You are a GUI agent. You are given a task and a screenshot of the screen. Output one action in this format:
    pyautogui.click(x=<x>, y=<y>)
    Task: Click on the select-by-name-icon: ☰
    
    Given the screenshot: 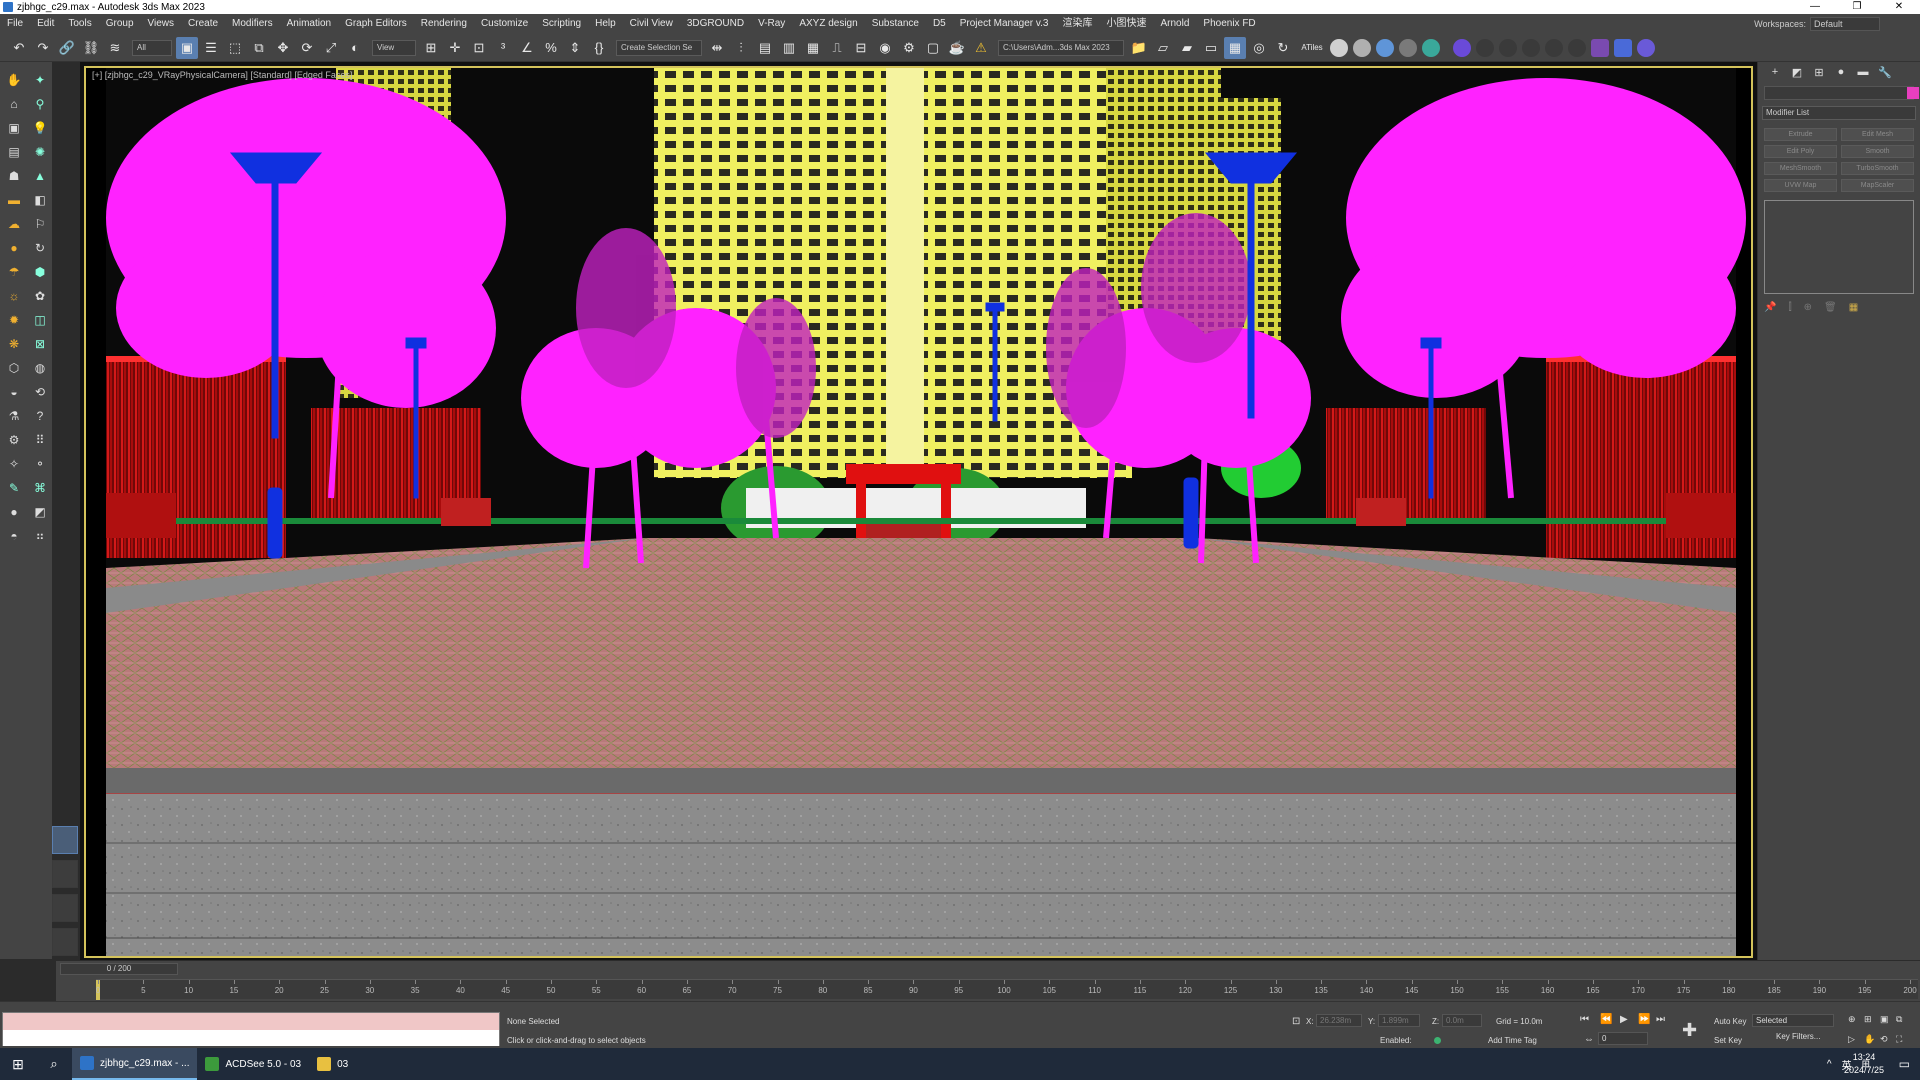 What is the action you would take?
    pyautogui.click(x=211, y=48)
    